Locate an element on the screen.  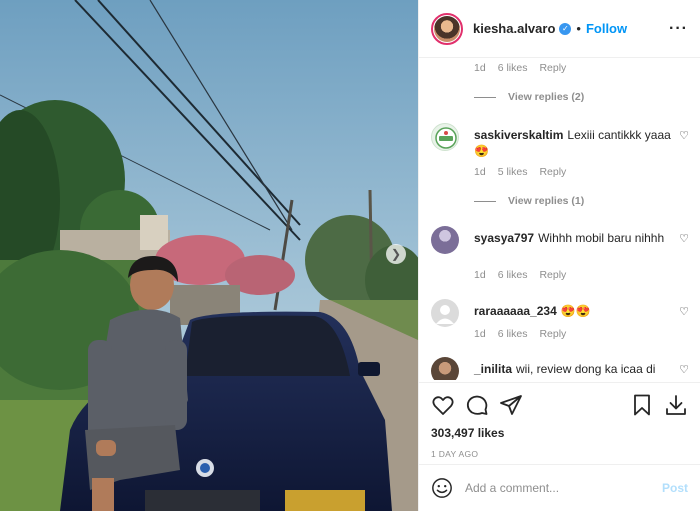
comment-item: raraaaaaa_234 😍😍 ♡ 1d 6 likes Reply is located at coordinates (562, 329).